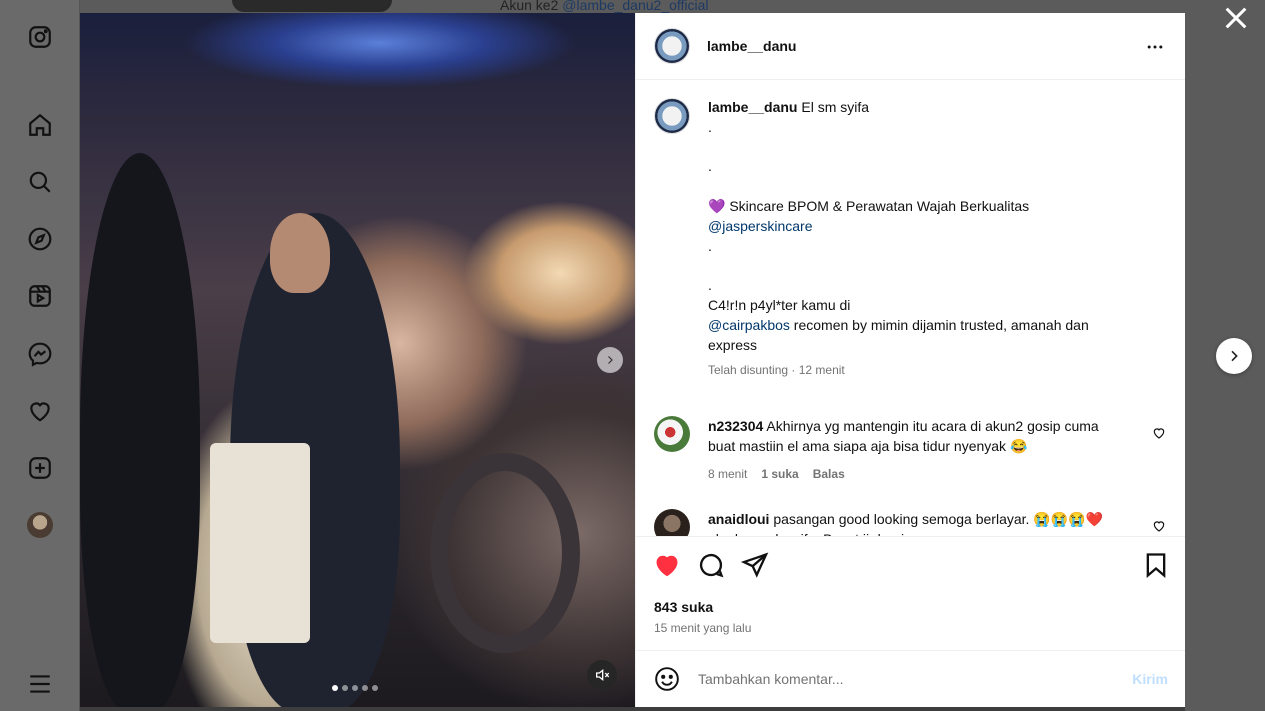 The width and height of the screenshot is (1265, 711). I want to click on sidebar-nav, so click(40, 355).